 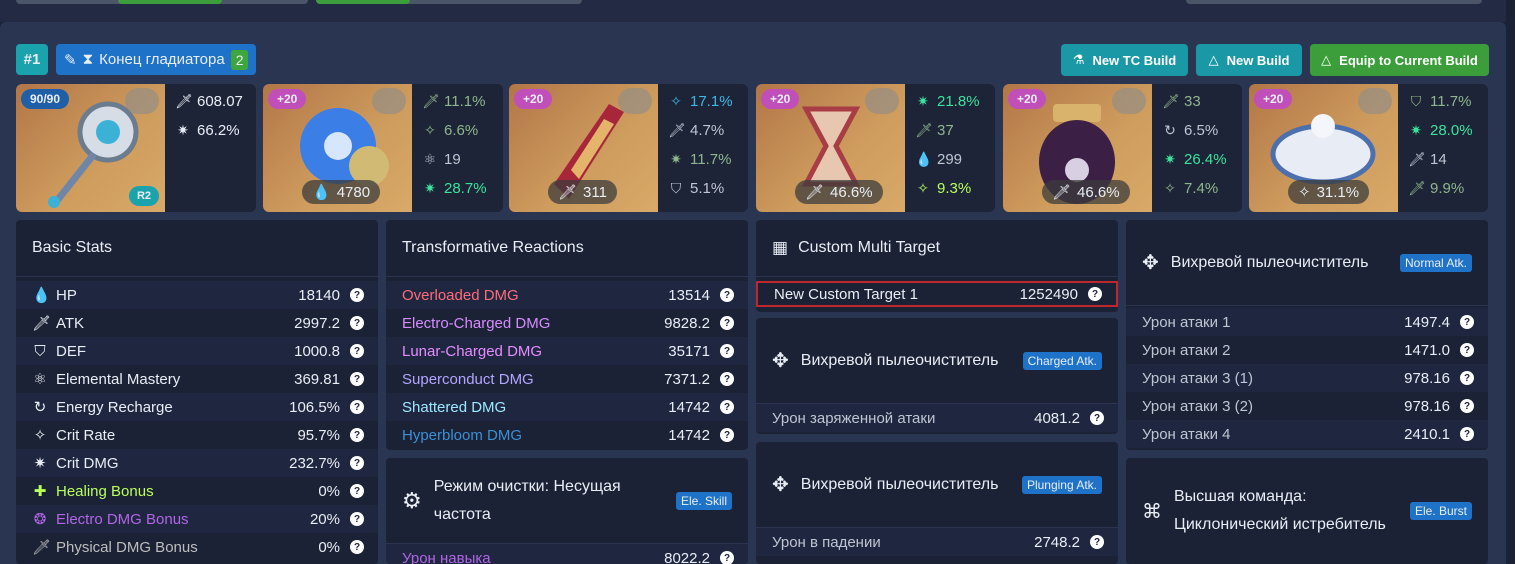 What do you see at coordinates (87, 463) in the screenshot?
I see `stat-label: Crit DMG` at bounding box center [87, 463].